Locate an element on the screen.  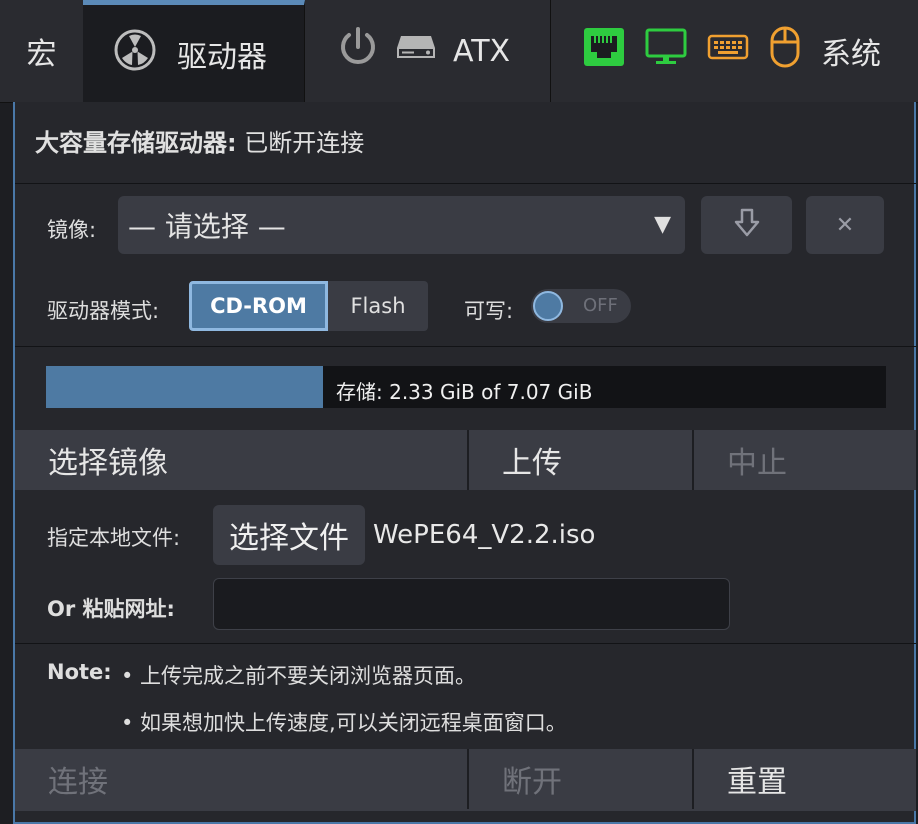
drive-mode-label: 驱动器模式: is located at coordinates (103, 310).